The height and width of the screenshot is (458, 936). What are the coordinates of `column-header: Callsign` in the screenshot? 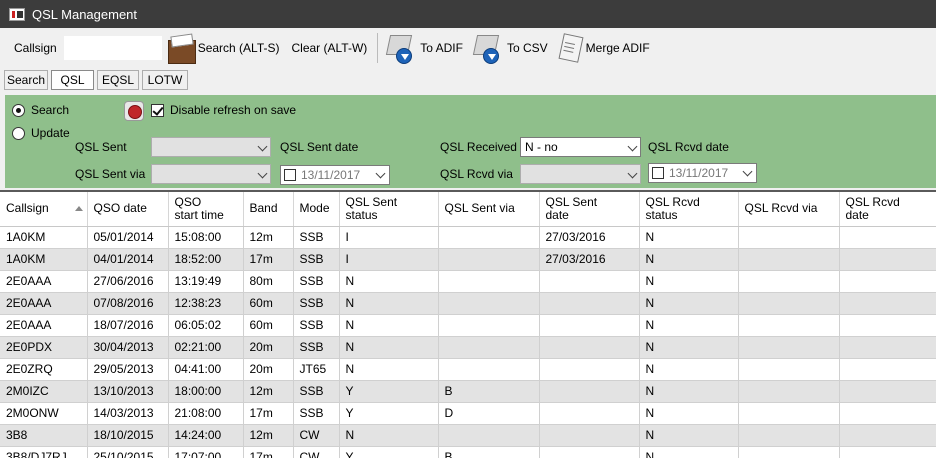 It's located at (44, 209).